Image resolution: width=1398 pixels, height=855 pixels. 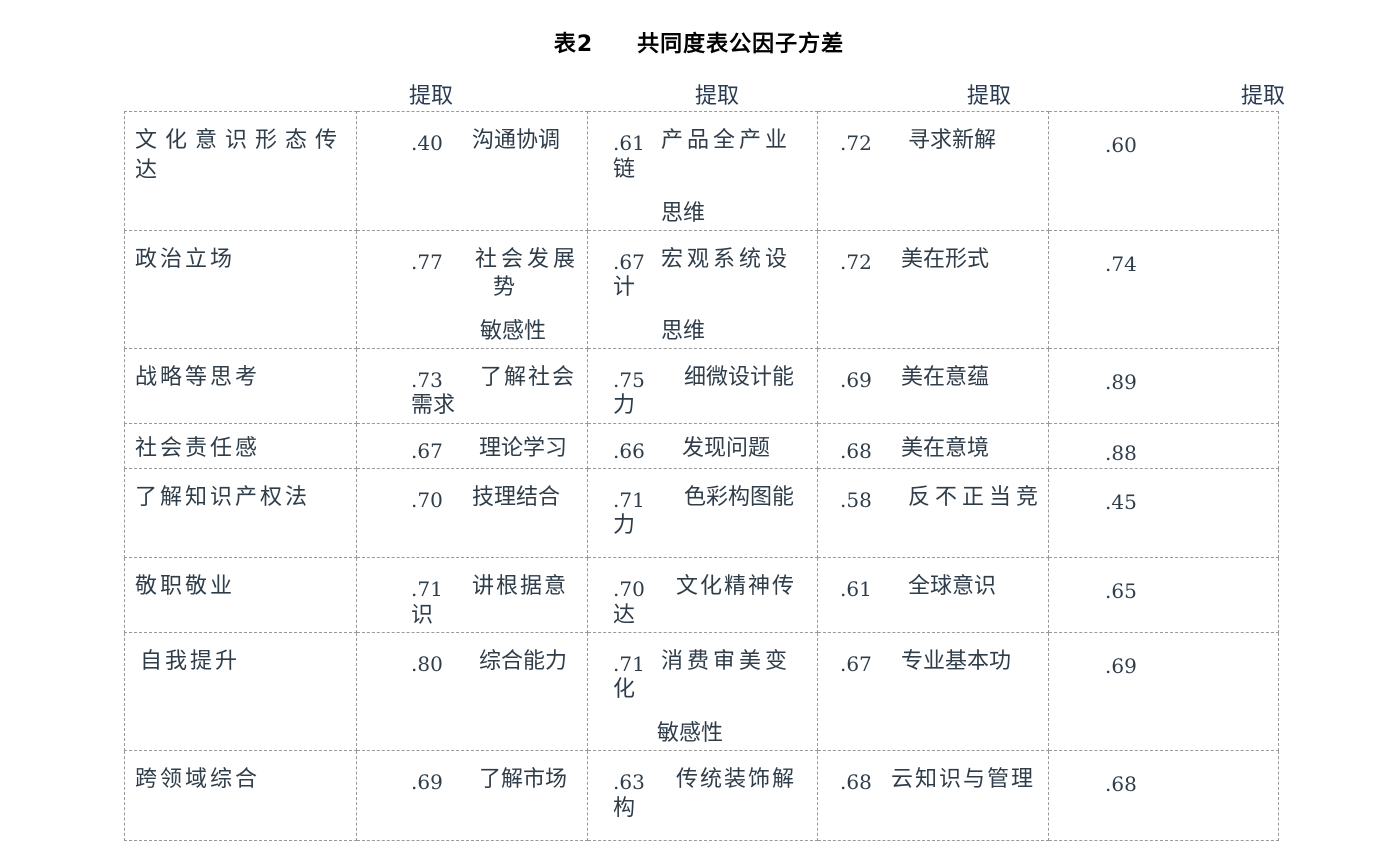 What do you see at coordinates (240, 155) in the screenshot?
I see `item-label: 文化意识形态传达` at bounding box center [240, 155].